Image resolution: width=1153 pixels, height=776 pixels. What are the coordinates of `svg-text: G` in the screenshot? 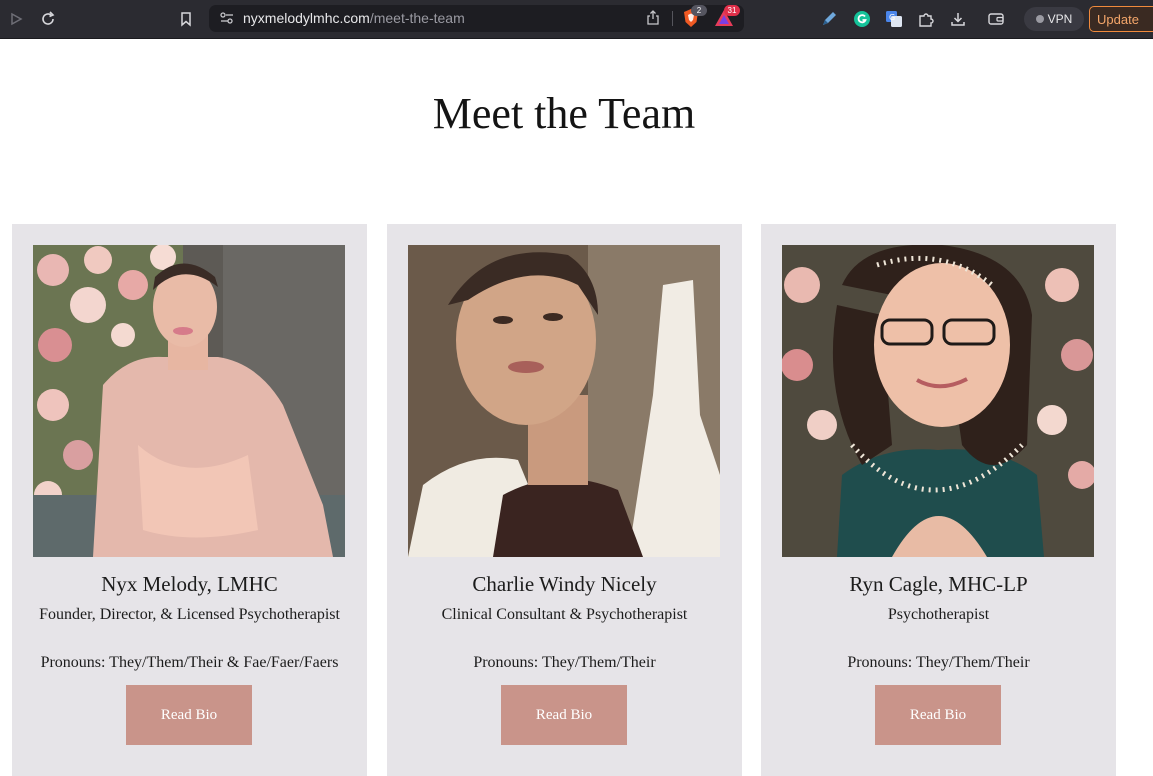 It's located at (892, 17).